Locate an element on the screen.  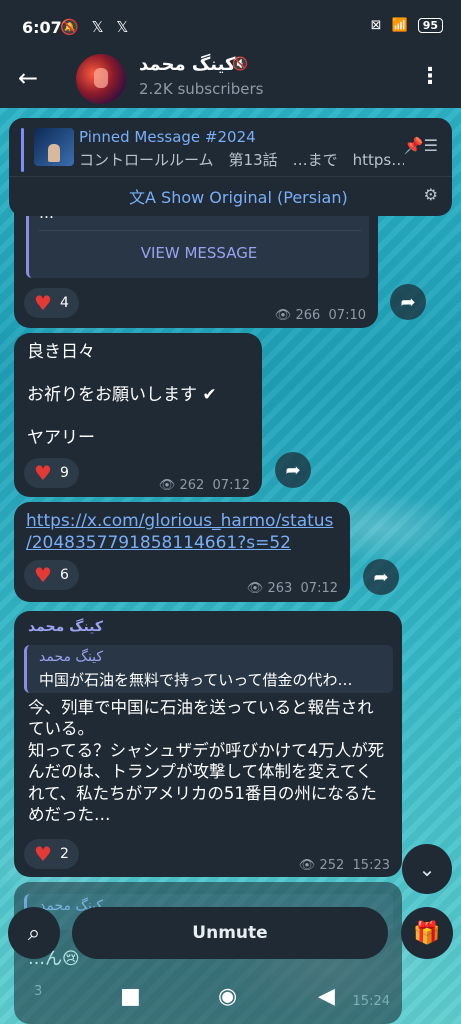
back-nav-icon: ◀ is located at coordinates (326, 996).